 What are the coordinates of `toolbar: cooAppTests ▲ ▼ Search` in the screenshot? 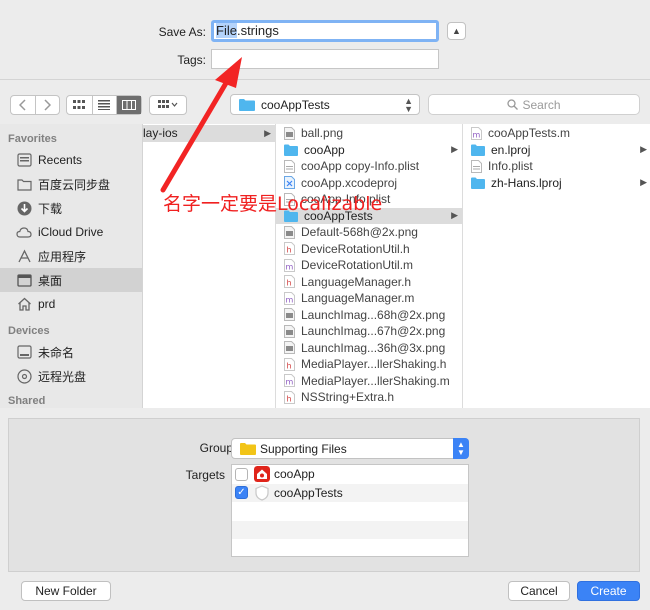 It's located at (325, 101).